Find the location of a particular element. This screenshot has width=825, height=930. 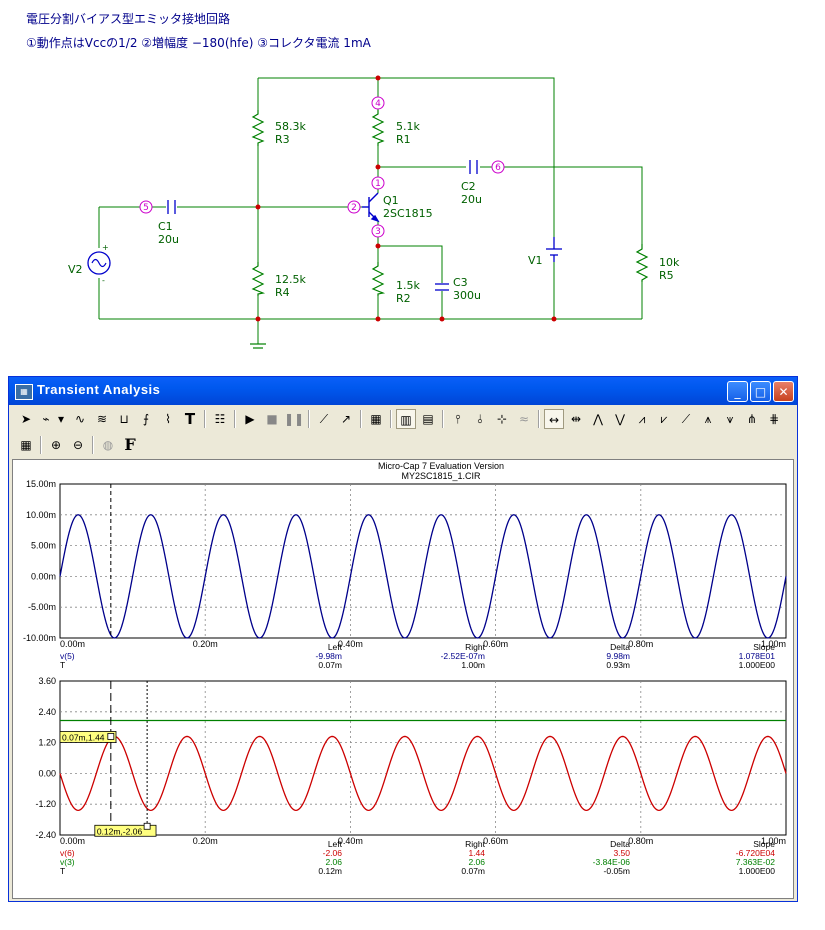

y-tick-label: 5.00m is located at coordinates (43, 546).